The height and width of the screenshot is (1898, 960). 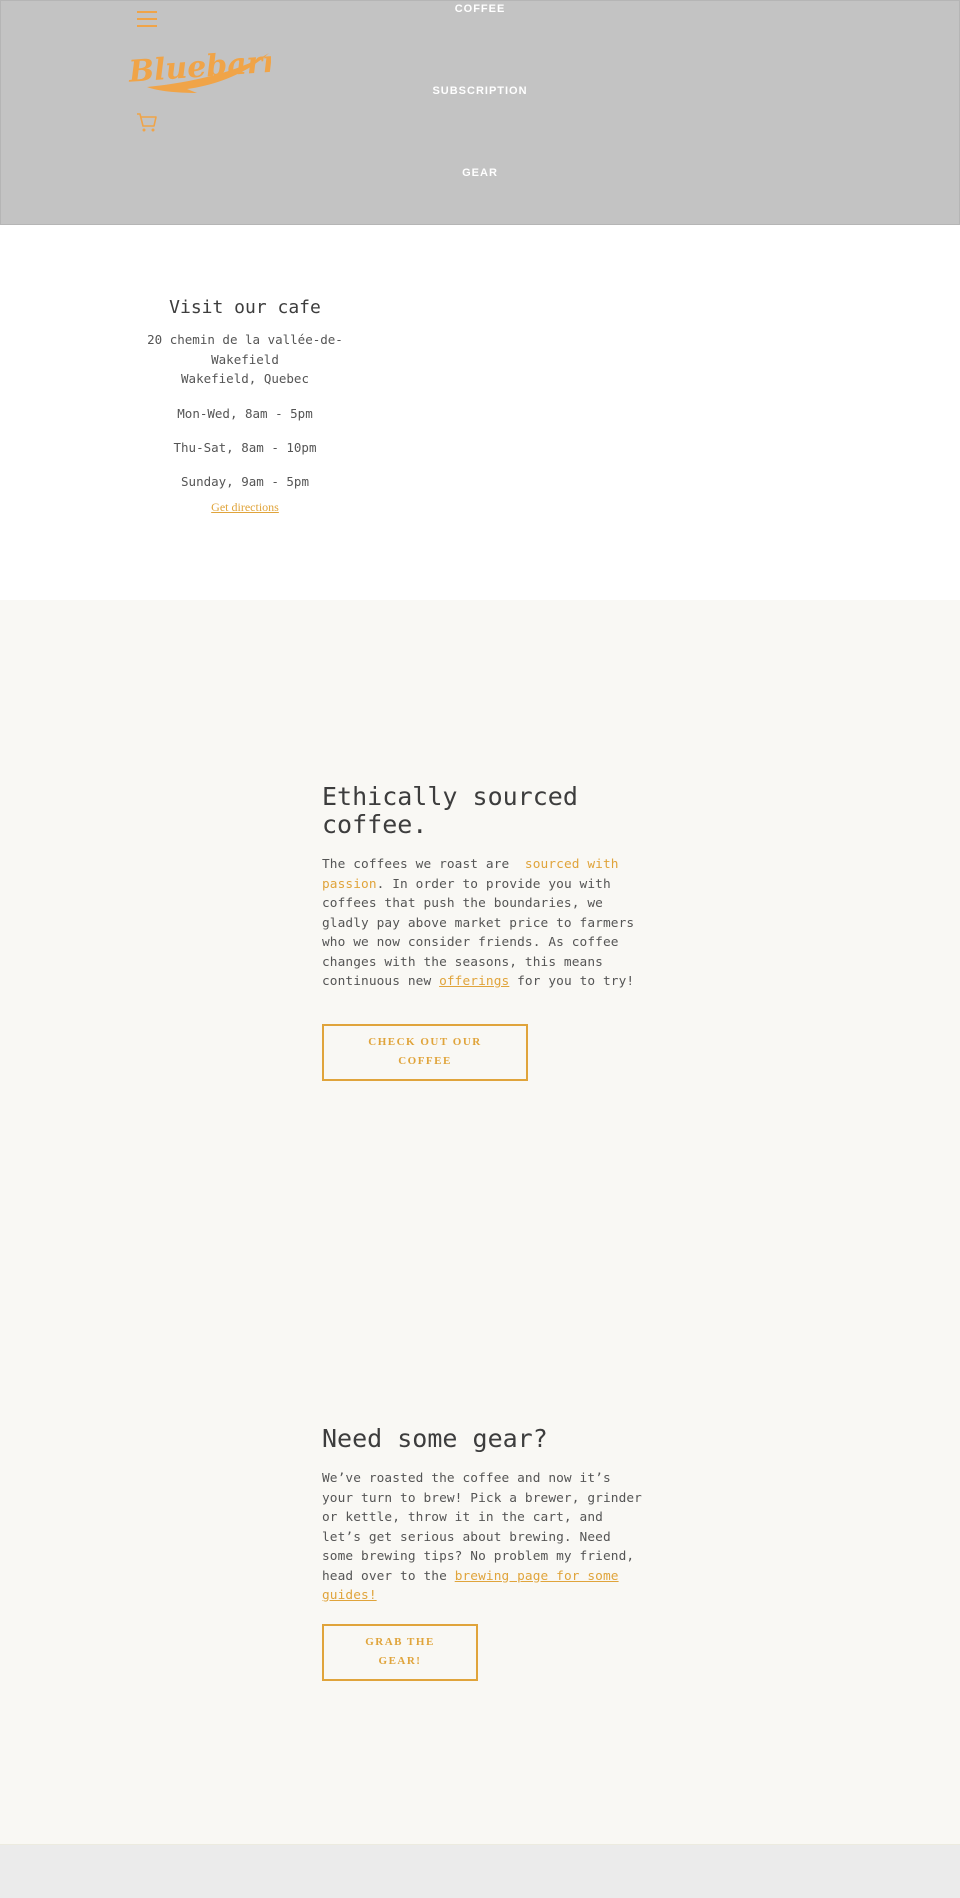 What do you see at coordinates (480, 112) in the screenshot?
I see `site-header: Bluebarn COFFEE SUBSCRIPTION GEAR` at bounding box center [480, 112].